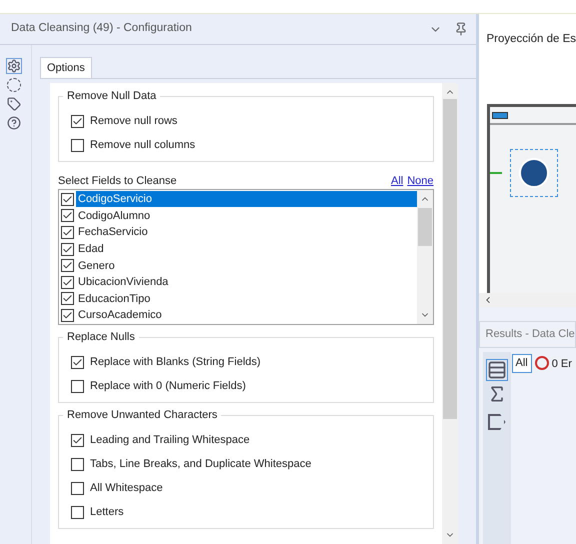 Image resolution: width=576 pixels, height=544 pixels. Describe the element at coordinates (500, 115) in the screenshot. I see `container-toggle-icon` at that location.